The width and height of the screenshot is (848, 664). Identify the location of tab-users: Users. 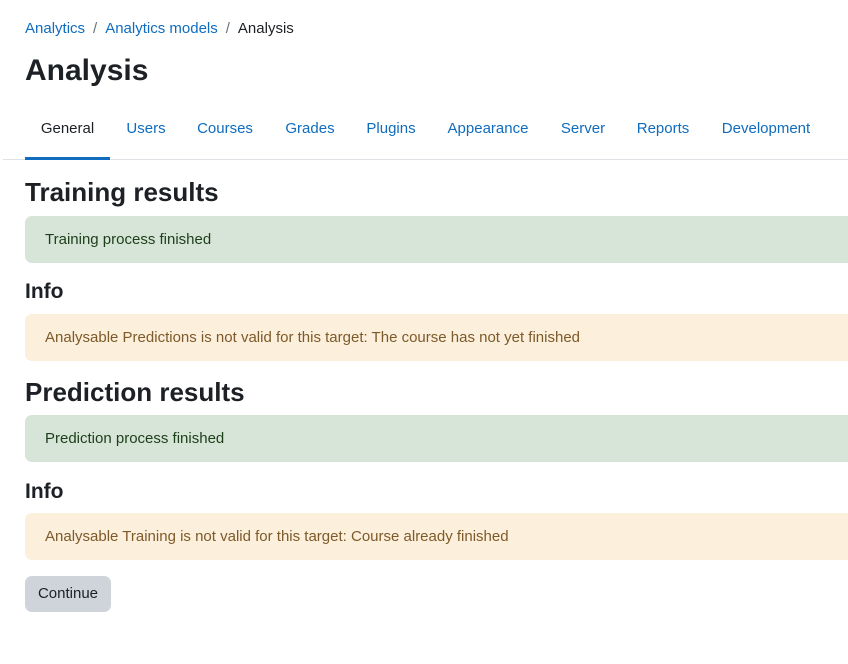
(146, 130).